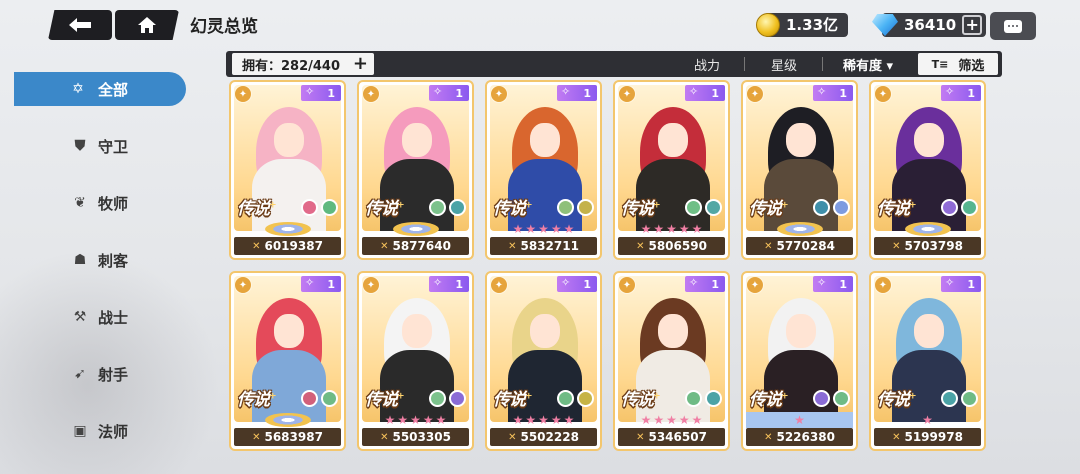 The width and height of the screenshot is (1080, 474). What do you see at coordinates (113, 146) in the screenshot?
I see `sidebar-item-label: 守卫` at bounding box center [113, 146].